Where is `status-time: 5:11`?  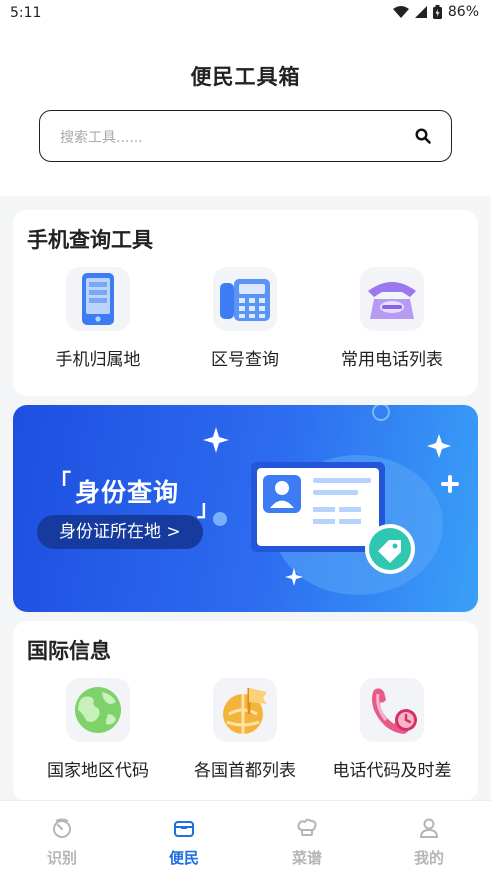
status-time: 5:11 is located at coordinates (26, 13).